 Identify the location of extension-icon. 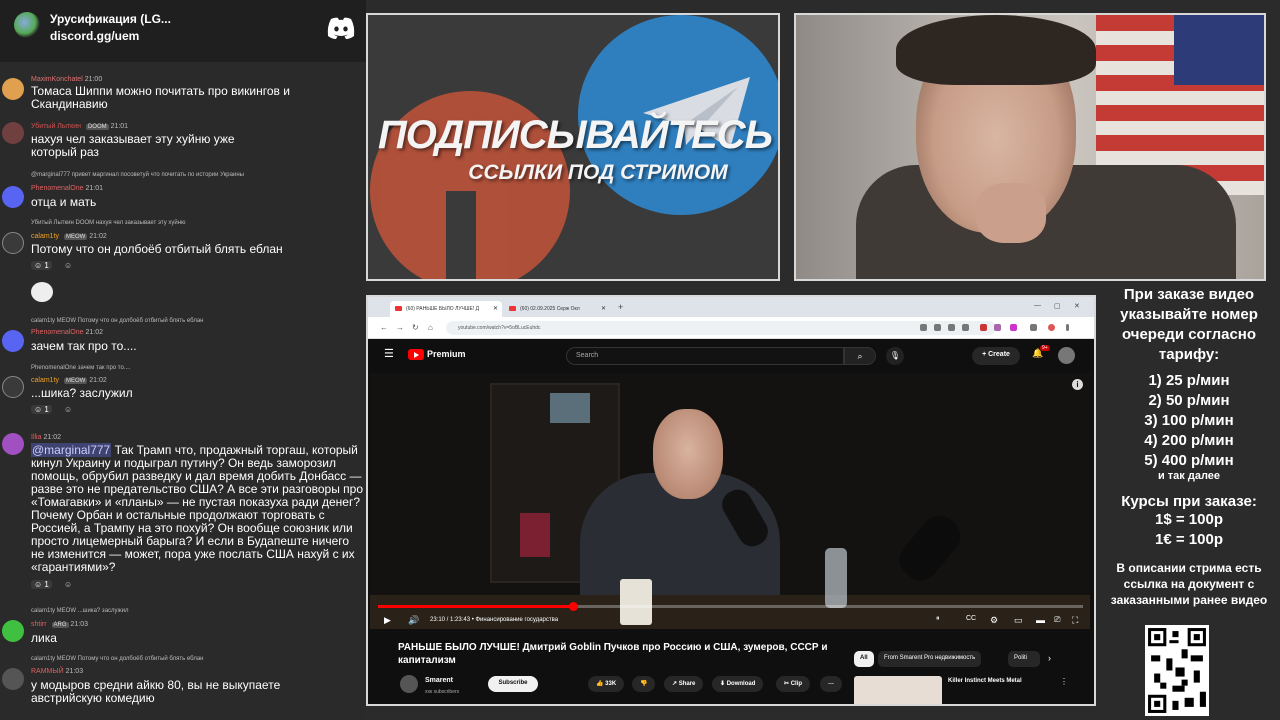
(983, 327).